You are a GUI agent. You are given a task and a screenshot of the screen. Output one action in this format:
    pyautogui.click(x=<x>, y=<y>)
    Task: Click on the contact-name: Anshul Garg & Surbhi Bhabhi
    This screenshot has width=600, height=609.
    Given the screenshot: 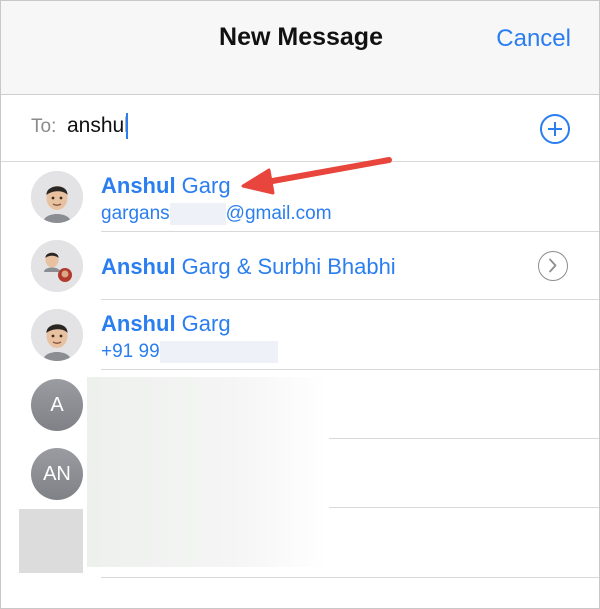 What is the action you would take?
    pyautogui.click(x=248, y=267)
    